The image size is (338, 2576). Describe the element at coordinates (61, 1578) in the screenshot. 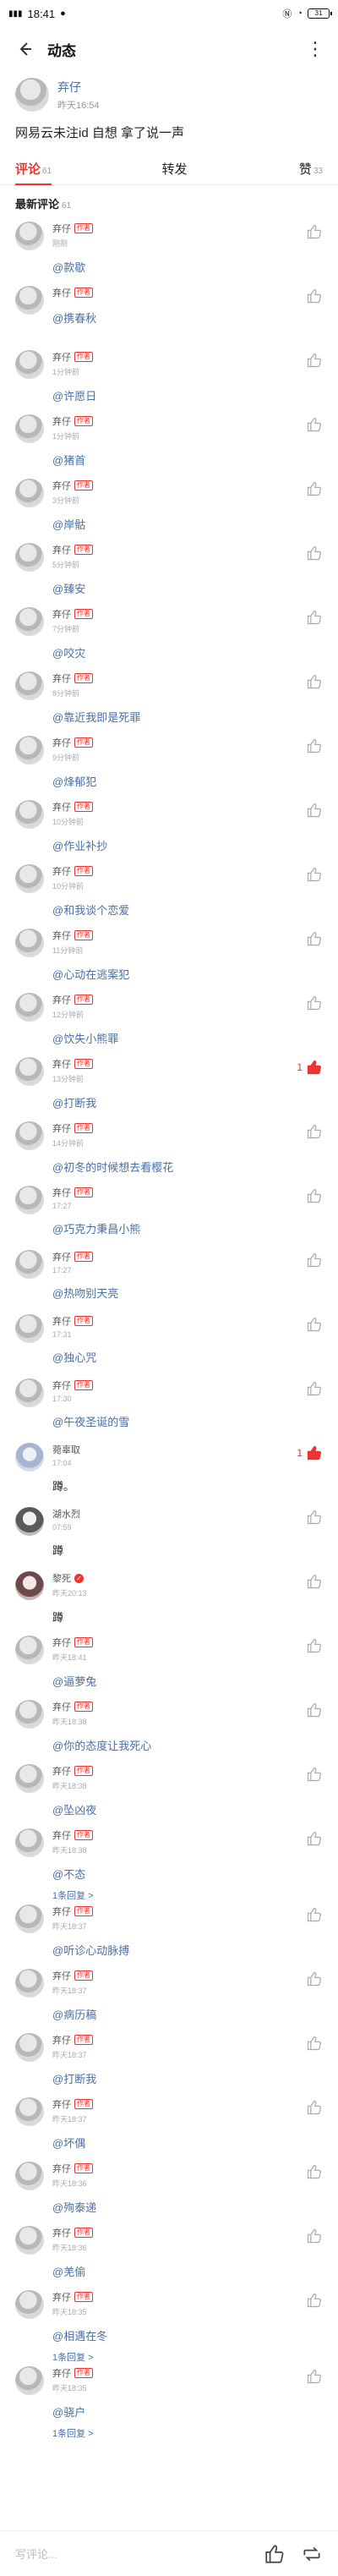

I see `commenter-name: 黎死` at that location.